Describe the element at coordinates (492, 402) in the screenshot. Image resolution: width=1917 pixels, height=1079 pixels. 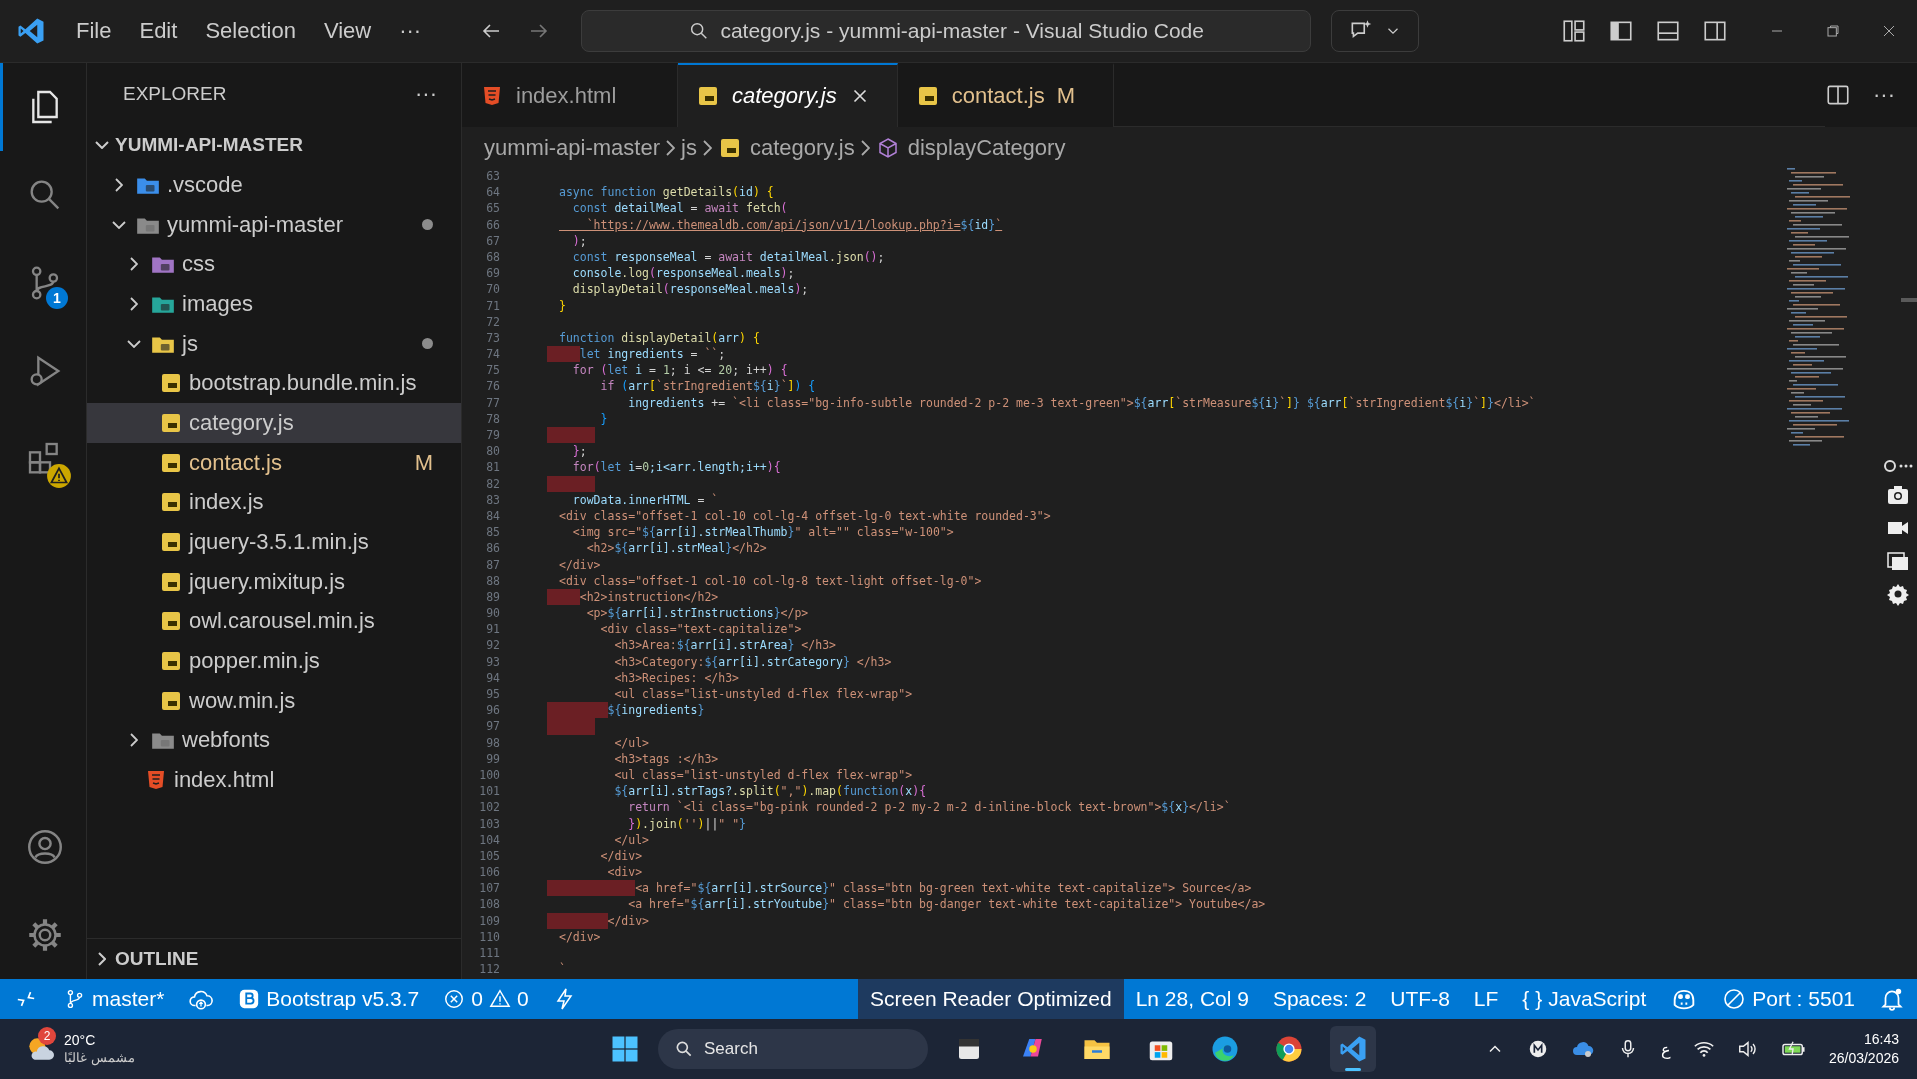
I see `line-number: 77` at that location.